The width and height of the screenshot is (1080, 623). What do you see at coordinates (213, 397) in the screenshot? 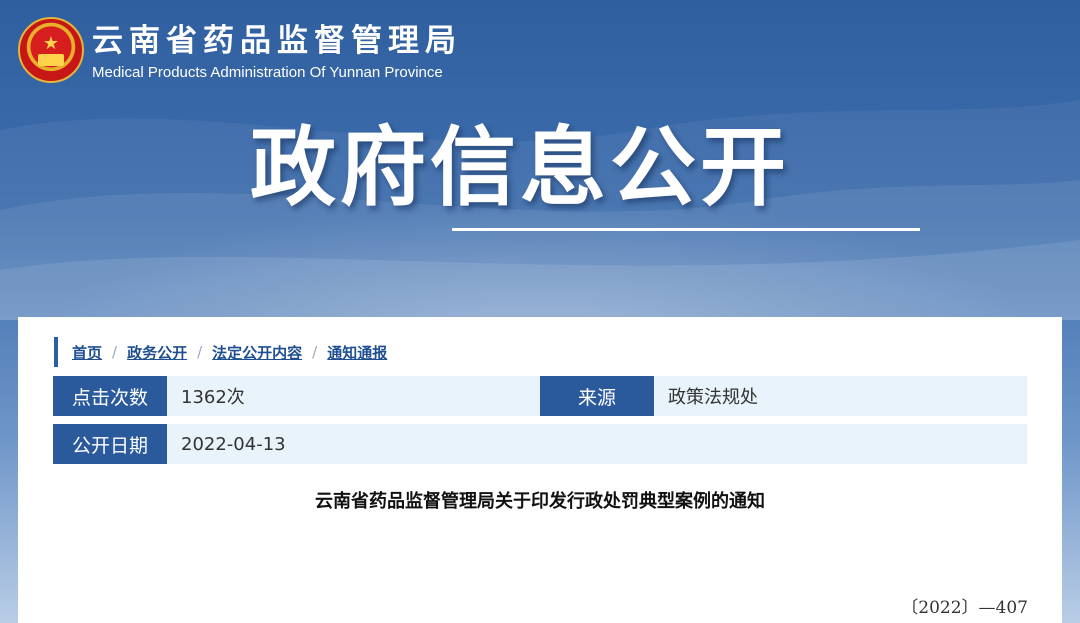
I see `clicks-value: 1362次` at bounding box center [213, 397].